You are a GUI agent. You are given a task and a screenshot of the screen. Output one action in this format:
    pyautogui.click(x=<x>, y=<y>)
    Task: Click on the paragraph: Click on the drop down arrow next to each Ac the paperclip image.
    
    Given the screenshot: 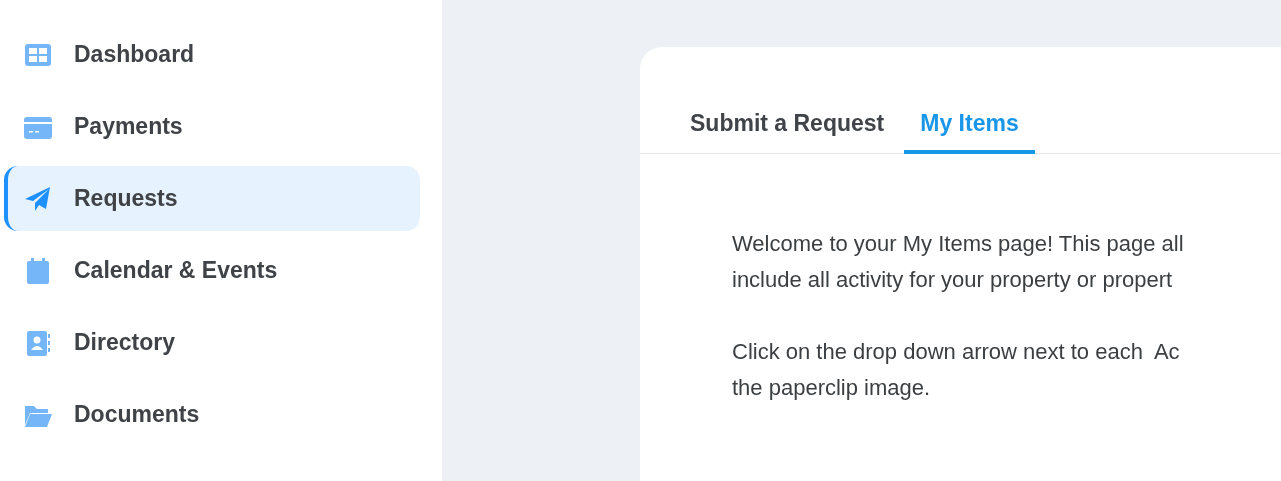 What is the action you would take?
    pyautogui.click(x=956, y=370)
    